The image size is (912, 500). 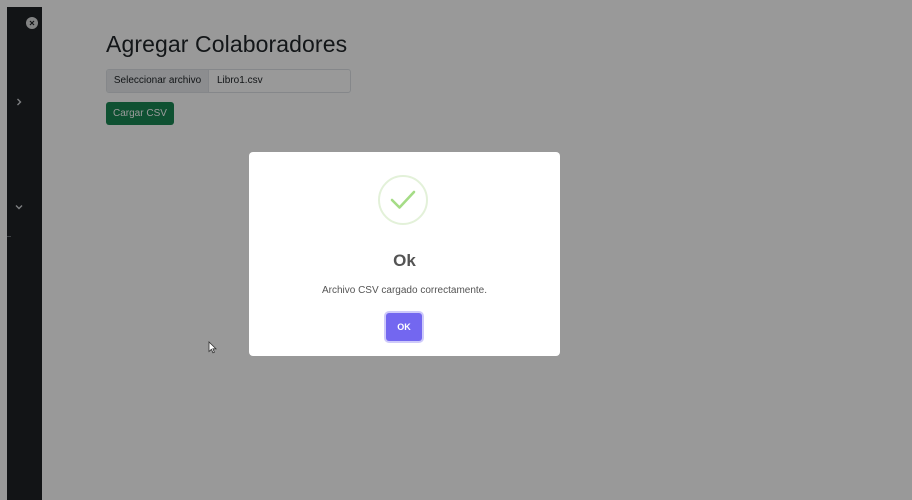 I want to click on success-check-icon, so click(x=403, y=200).